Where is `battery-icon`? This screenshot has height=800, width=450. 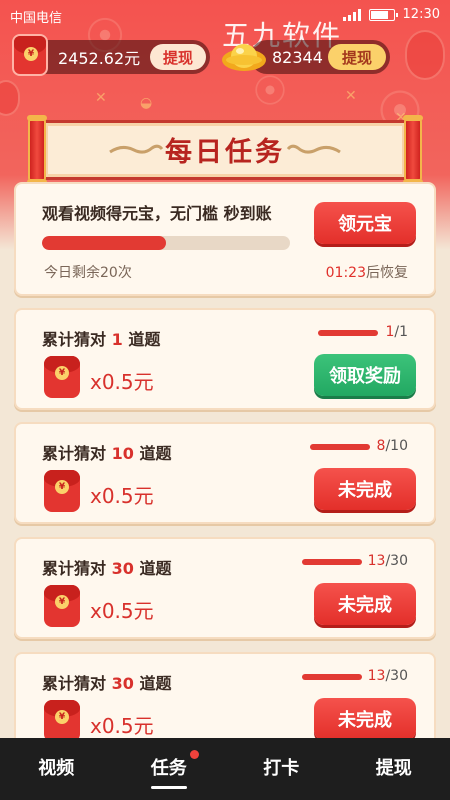 battery-icon is located at coordinates (383, 14).